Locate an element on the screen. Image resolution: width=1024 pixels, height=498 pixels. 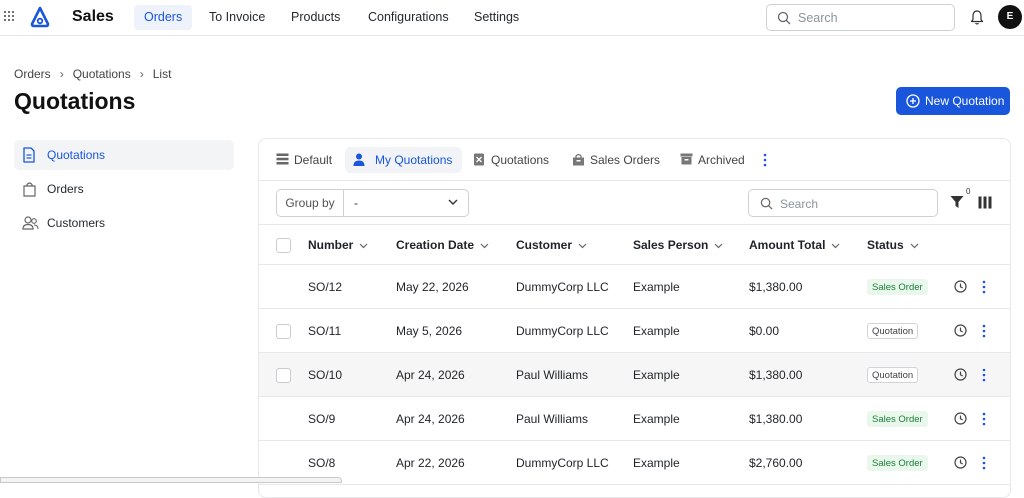
new-quotation-label: New Quotation is located at coordinates (965, 101).